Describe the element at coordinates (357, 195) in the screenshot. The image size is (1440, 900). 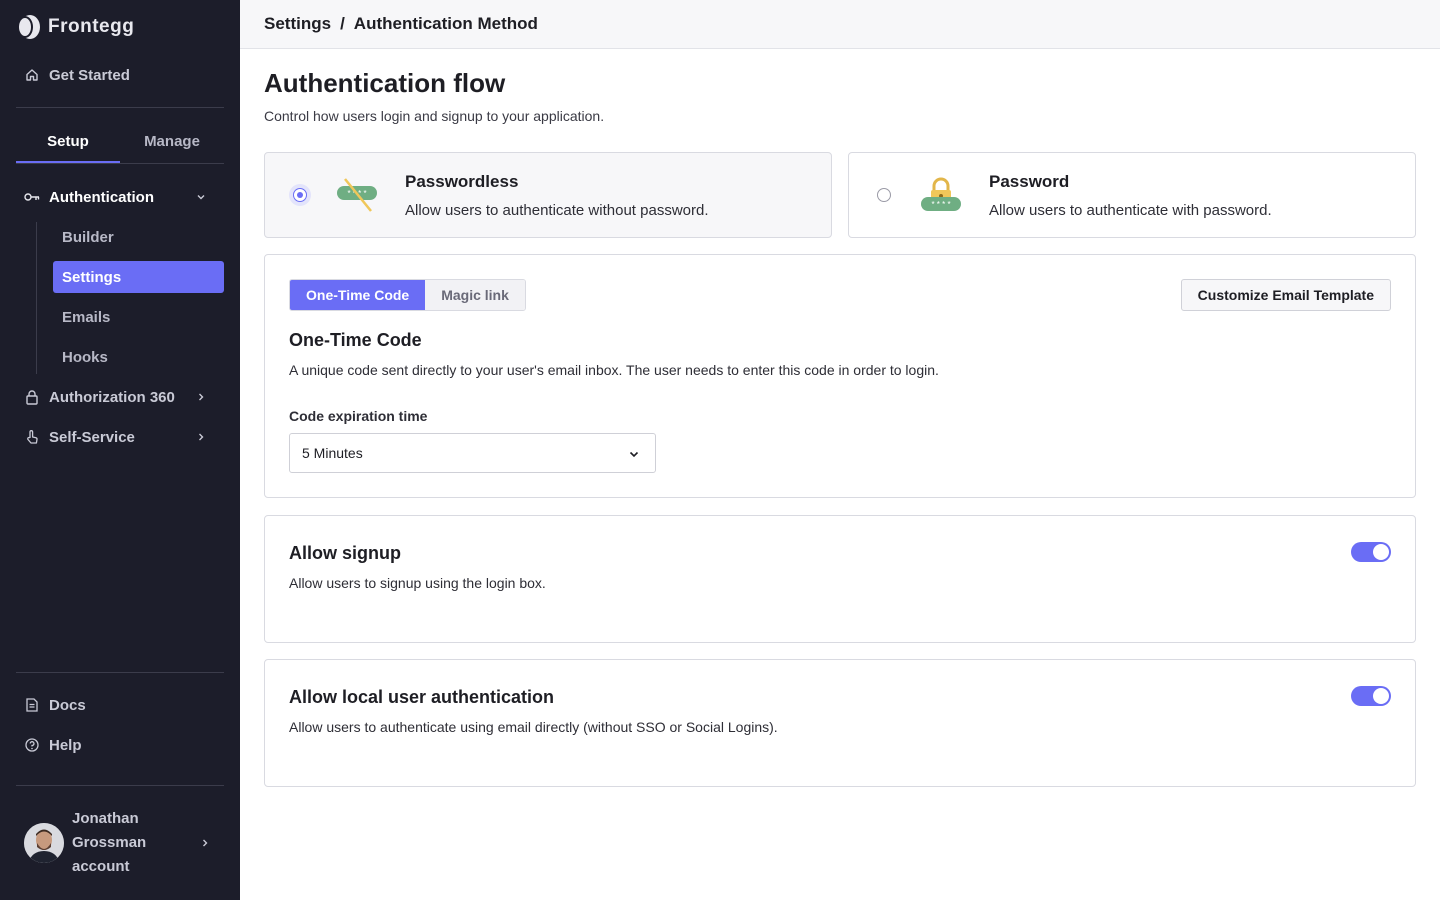
I see `passwordless-icon: * * * *` at that location.